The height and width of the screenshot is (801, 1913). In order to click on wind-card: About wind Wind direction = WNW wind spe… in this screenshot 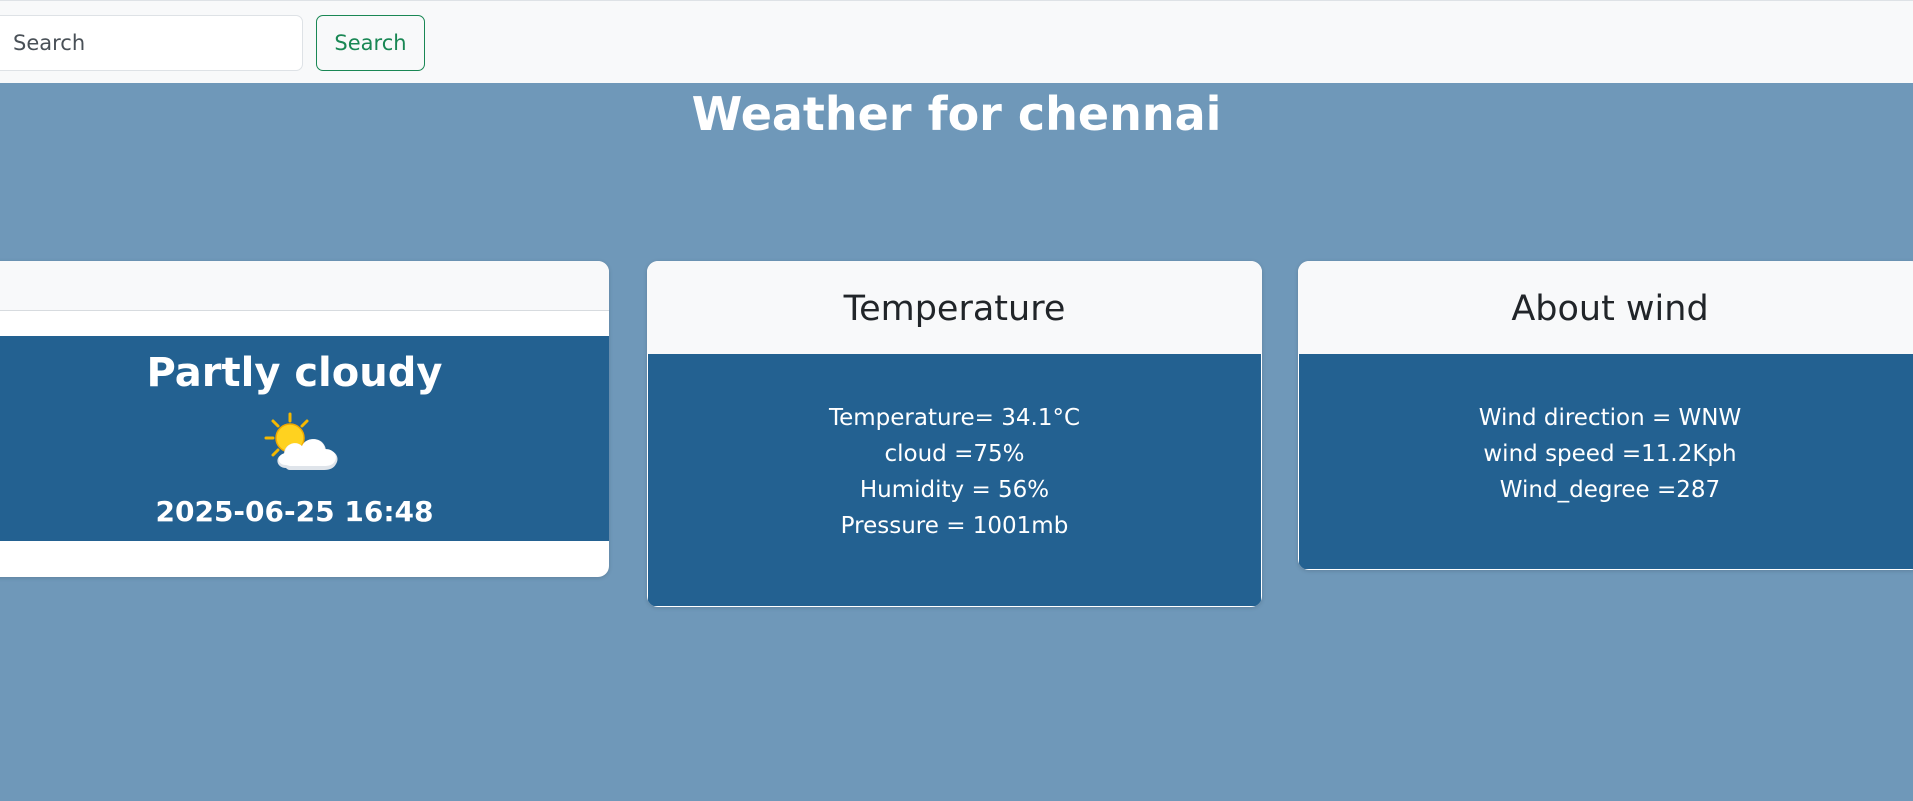, I will do `click(1605, 415)`.